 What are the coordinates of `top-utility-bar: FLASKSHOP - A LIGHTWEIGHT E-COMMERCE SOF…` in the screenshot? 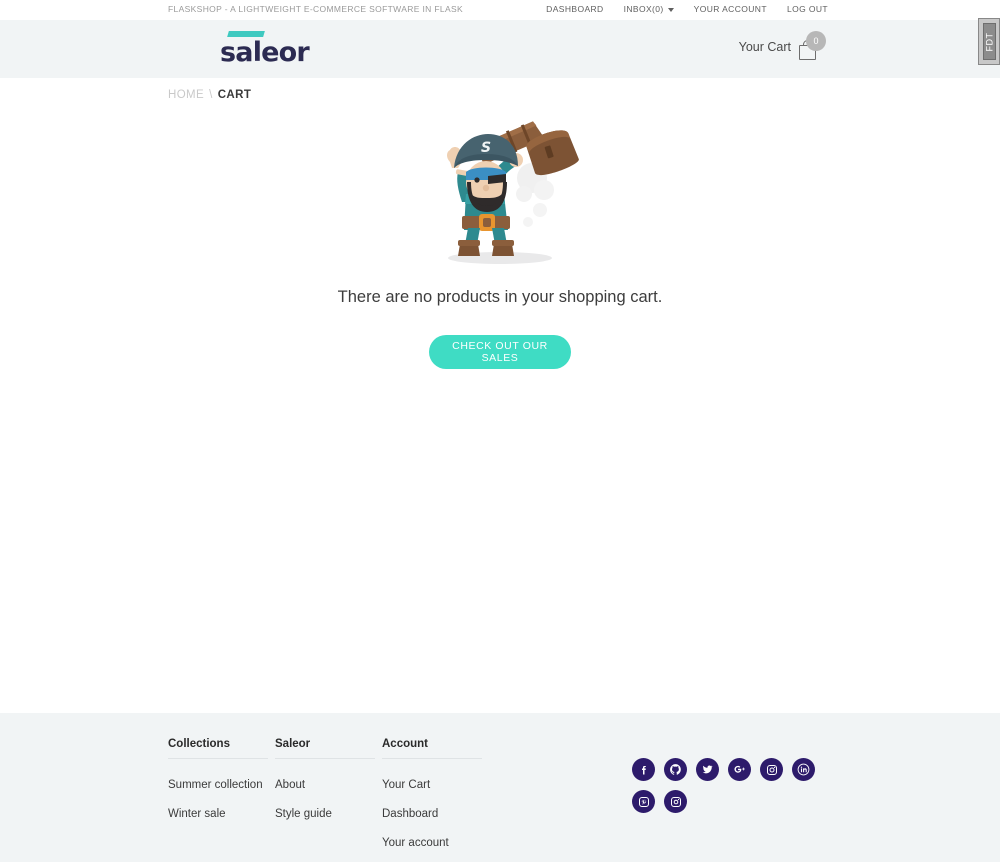 It's located at (500, 10).